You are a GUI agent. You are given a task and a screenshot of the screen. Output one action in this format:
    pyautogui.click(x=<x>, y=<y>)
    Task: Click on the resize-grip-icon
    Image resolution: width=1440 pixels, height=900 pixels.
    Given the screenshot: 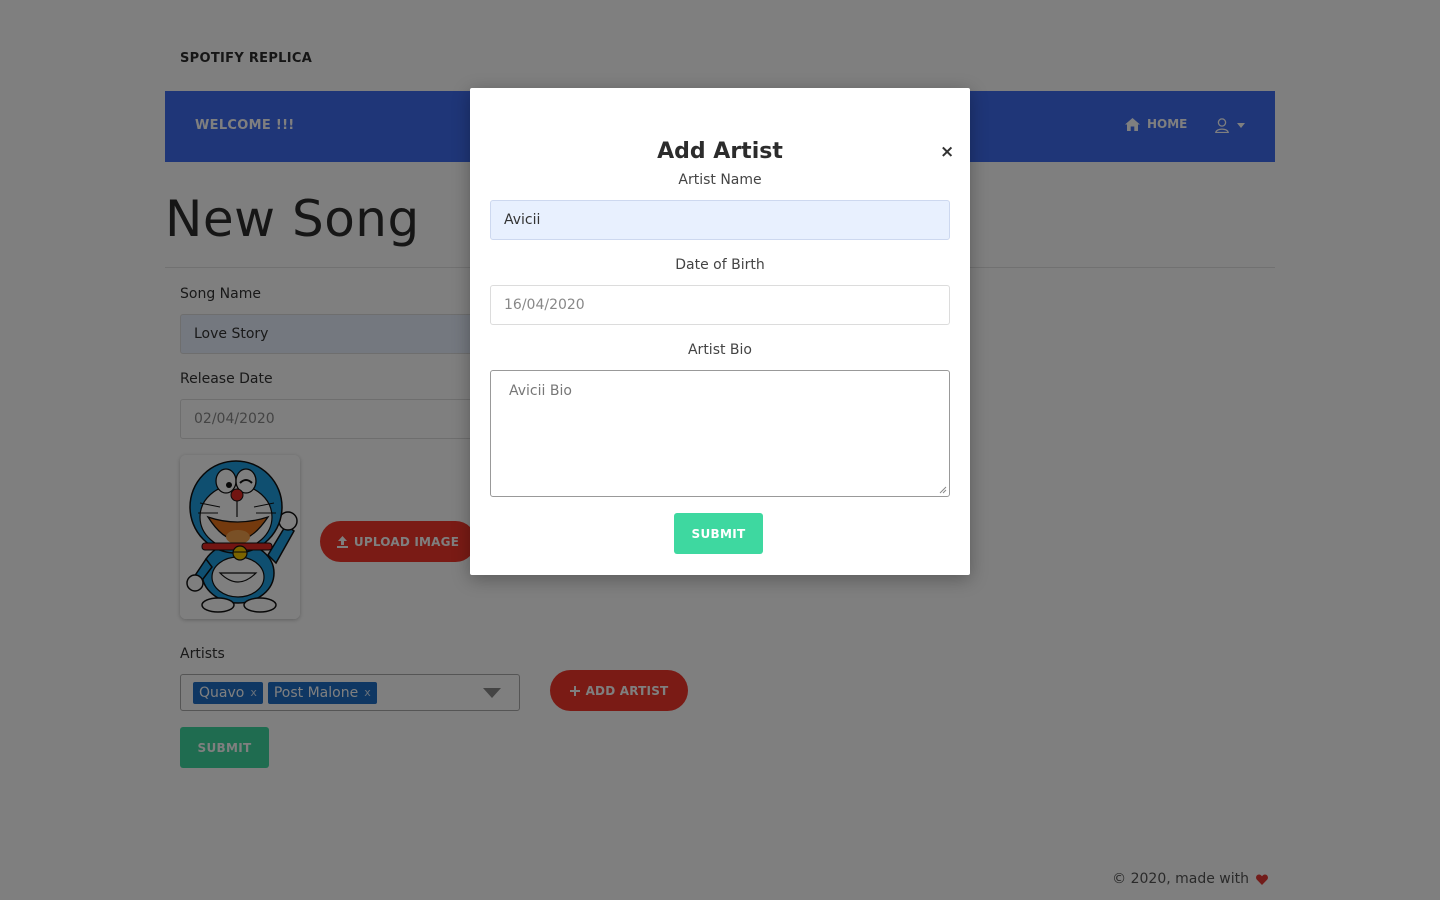 What is the action you would take?
    pyautogui.click(x=943, y=490)
    